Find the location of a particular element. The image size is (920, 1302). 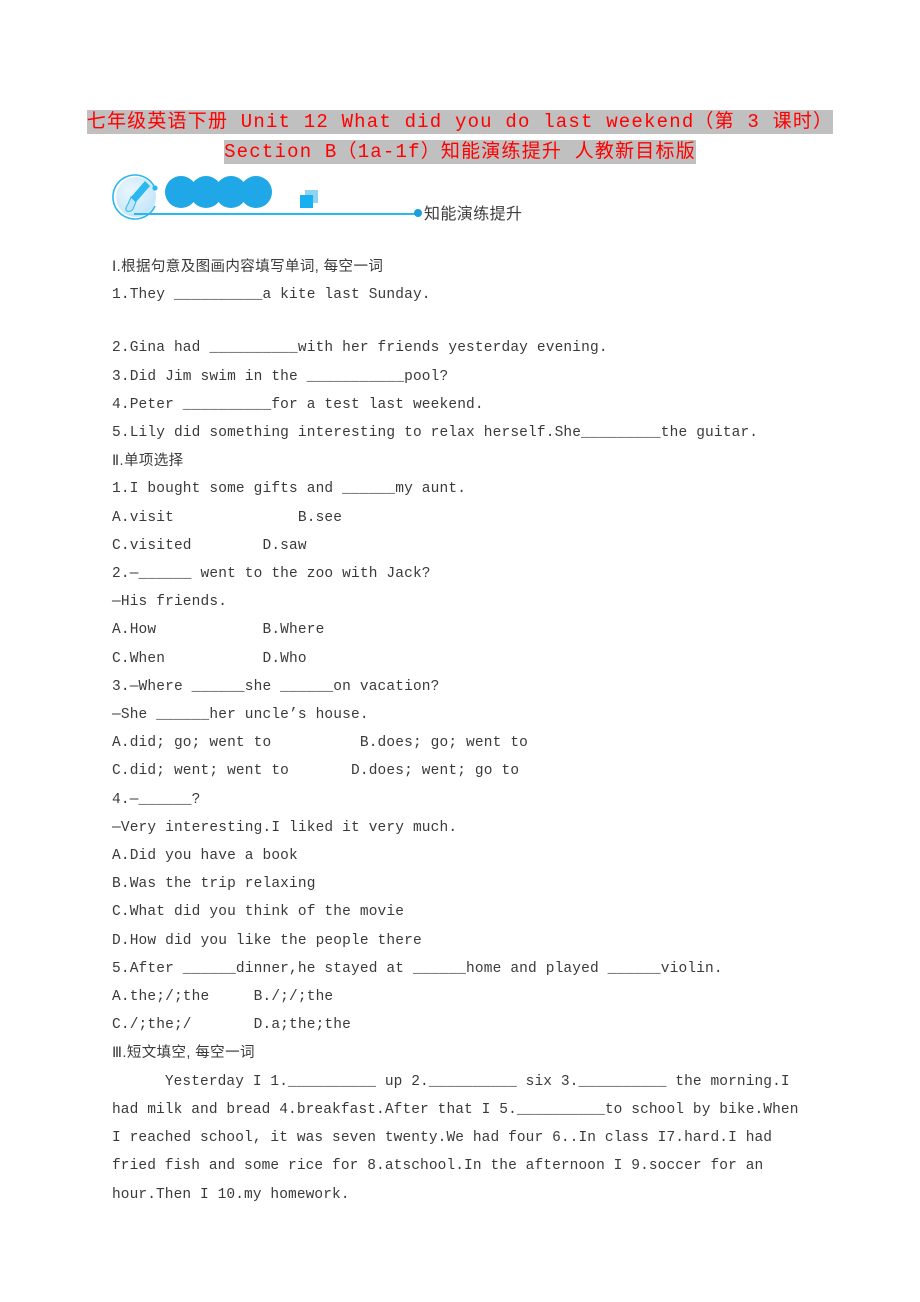

section-2-q2-options-ab: A.How B.Where is located at coordinates (218, 630).